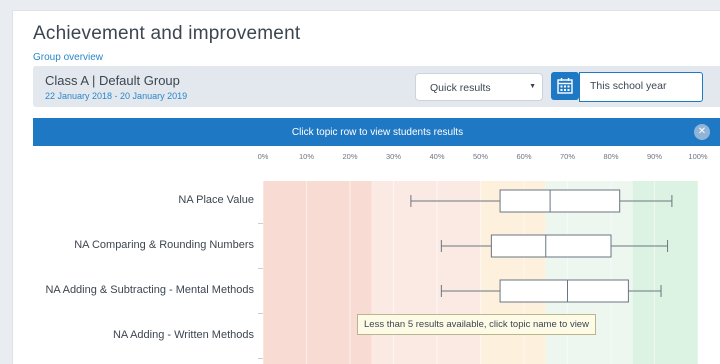  I want to click on topic-label: NA Place Value, so click(216, 200).